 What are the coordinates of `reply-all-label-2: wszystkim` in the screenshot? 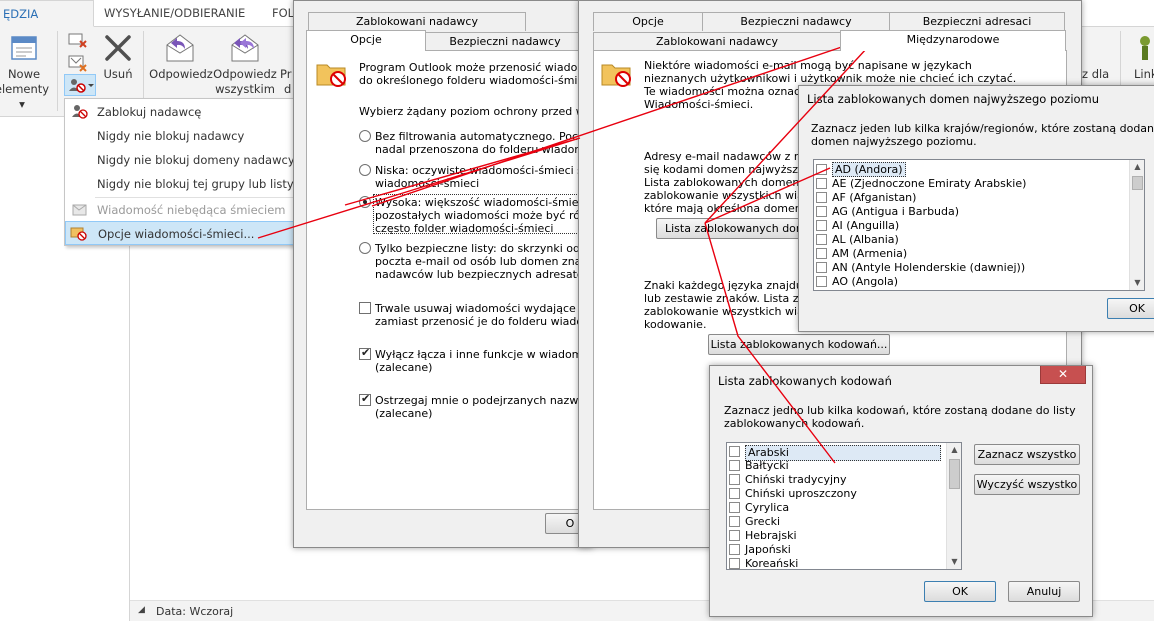 It's located at (245, 89).